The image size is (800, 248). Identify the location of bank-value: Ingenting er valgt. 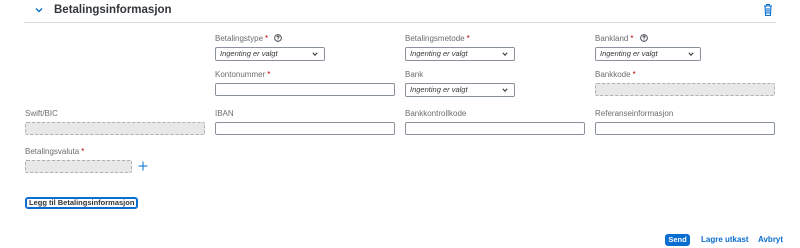
(439, 89).